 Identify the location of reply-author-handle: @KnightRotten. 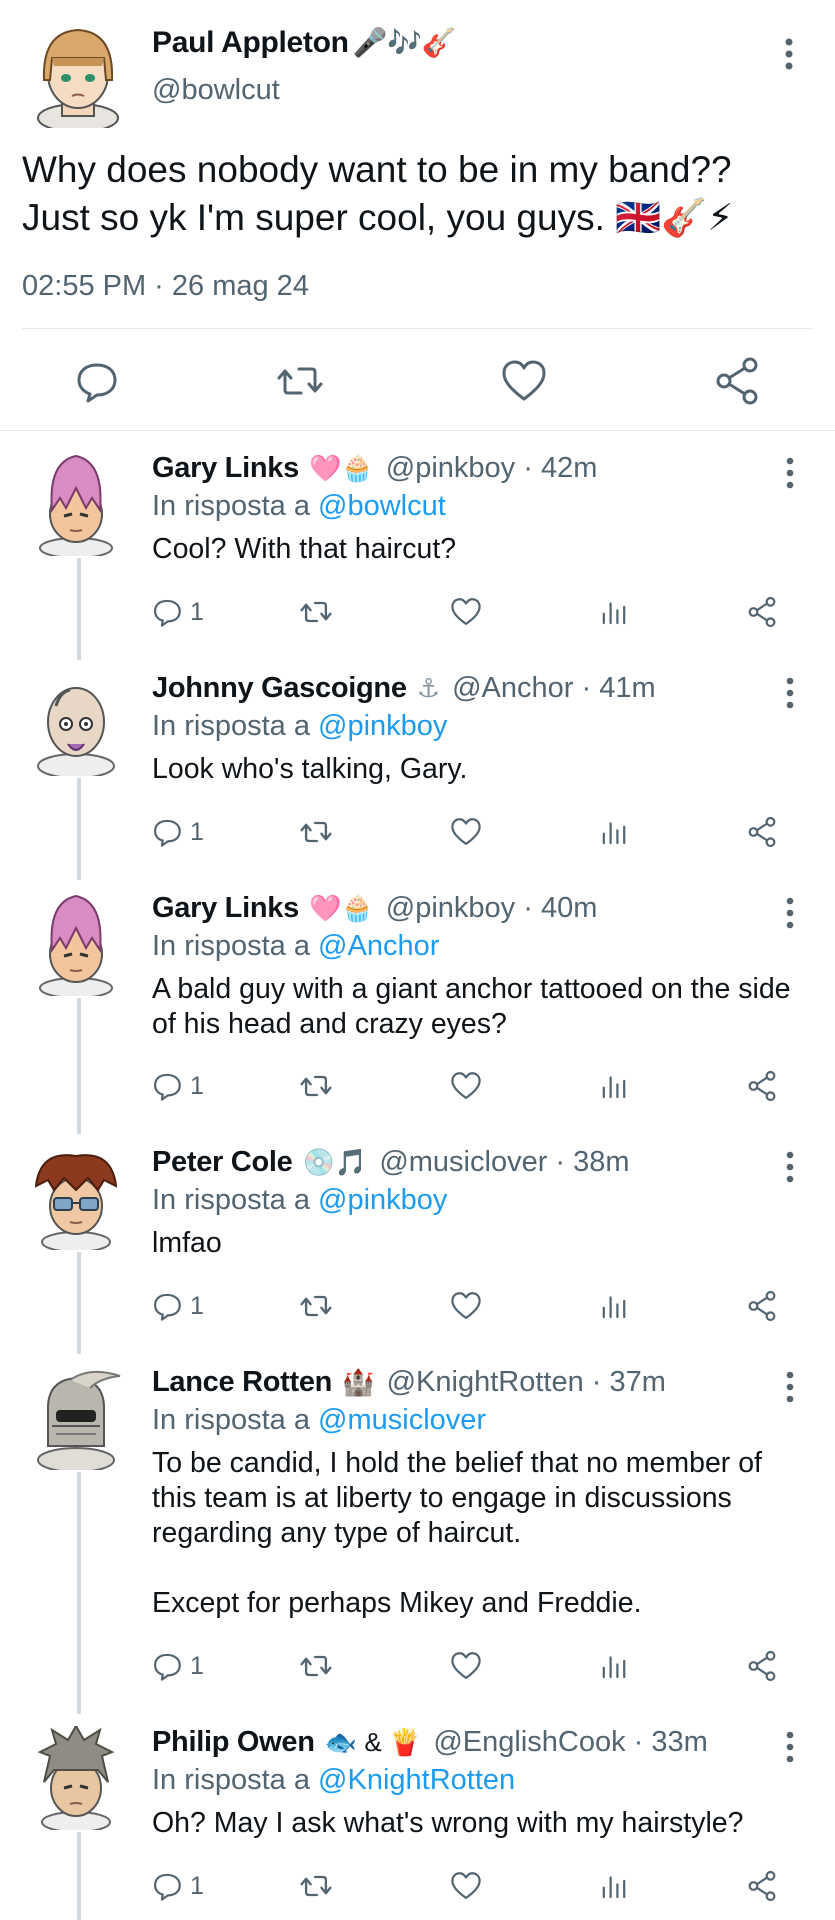
(485, 1382).